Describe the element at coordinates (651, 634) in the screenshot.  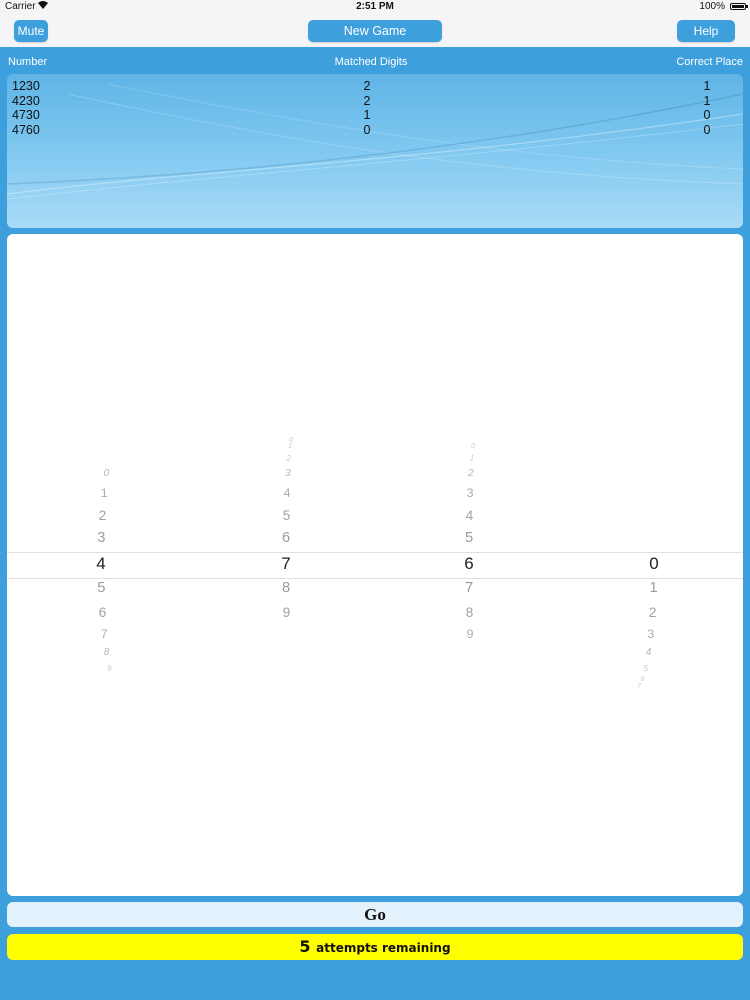
I see `picker-digit: 3` at that location.